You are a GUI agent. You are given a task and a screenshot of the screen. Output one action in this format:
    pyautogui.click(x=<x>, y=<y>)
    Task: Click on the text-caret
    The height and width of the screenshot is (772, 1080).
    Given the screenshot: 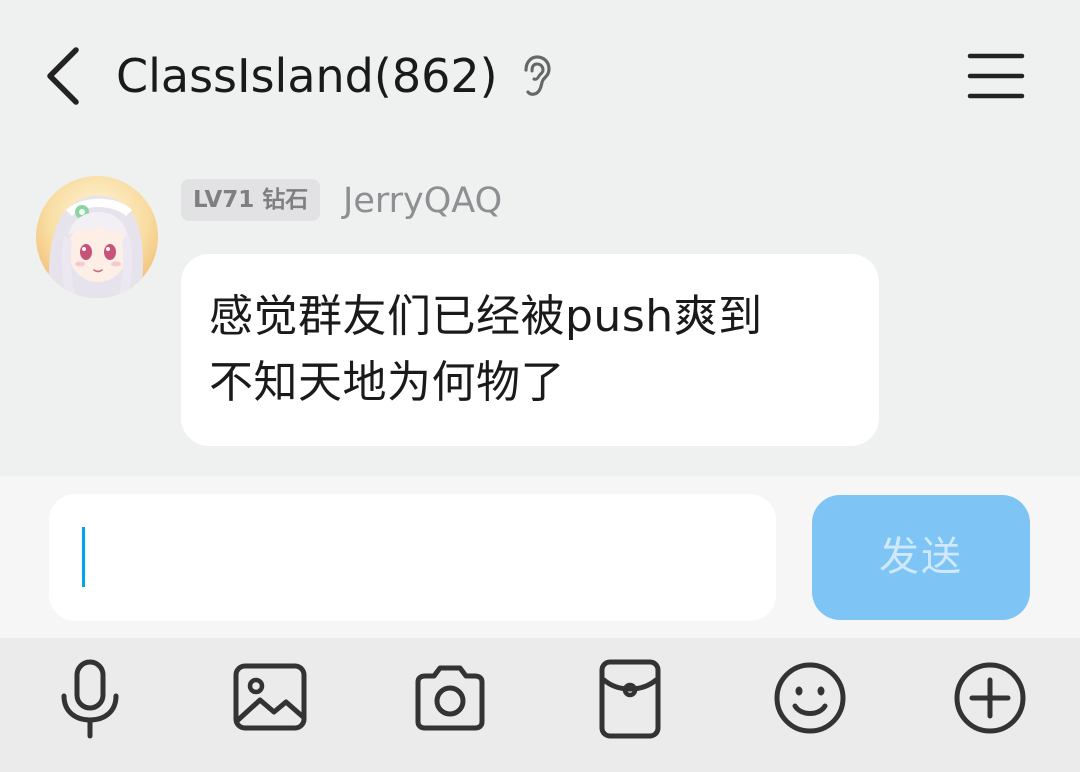 What is the action you would take?
    pyautogui.click(x=83, y=557)
    